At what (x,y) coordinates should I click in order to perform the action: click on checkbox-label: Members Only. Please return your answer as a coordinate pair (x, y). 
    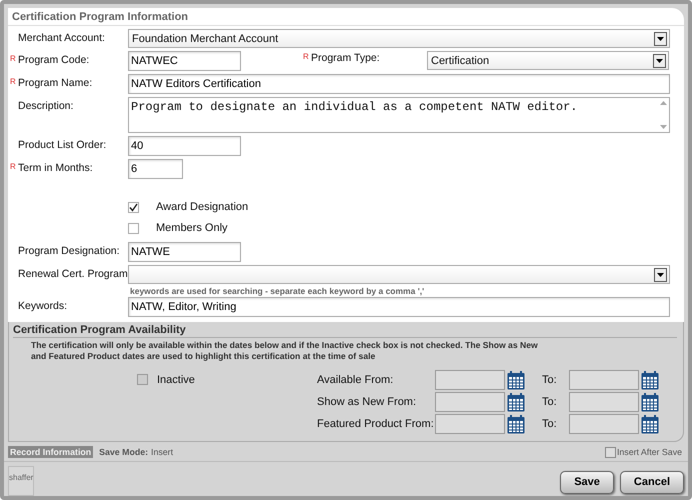
    Looking at the image, I should click on (192, 228).